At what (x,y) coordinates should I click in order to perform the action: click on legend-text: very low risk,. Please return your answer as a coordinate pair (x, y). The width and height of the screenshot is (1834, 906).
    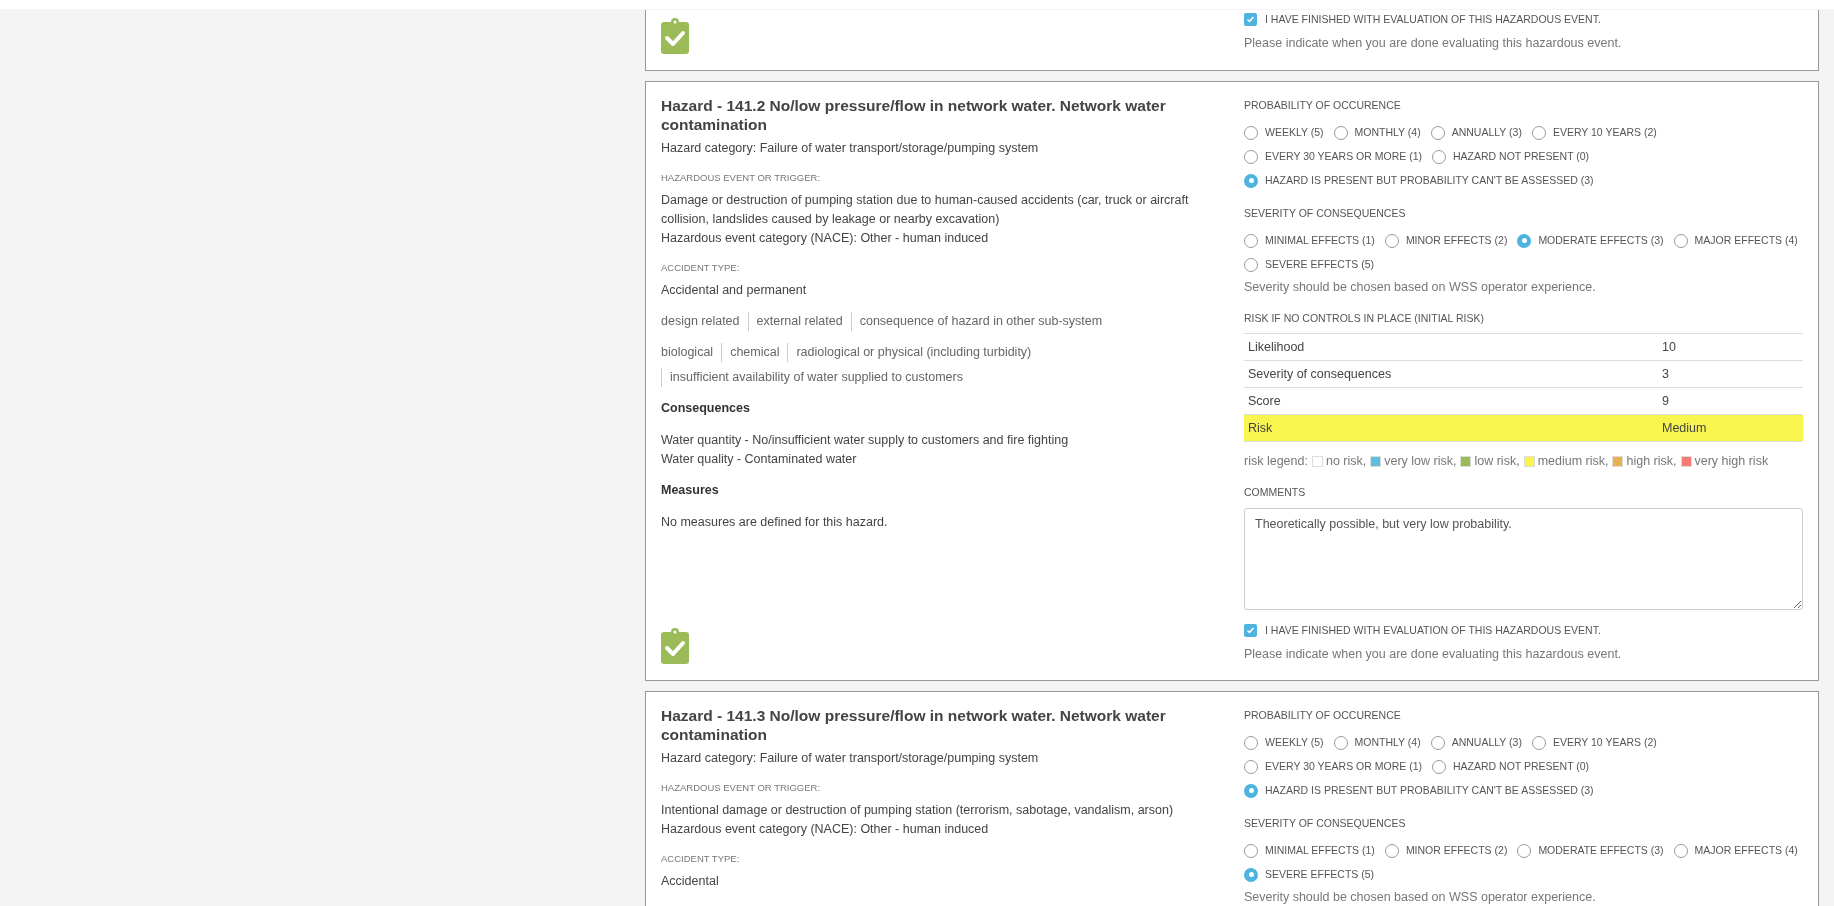
    Looking at the image, I should click on (1420, 461).